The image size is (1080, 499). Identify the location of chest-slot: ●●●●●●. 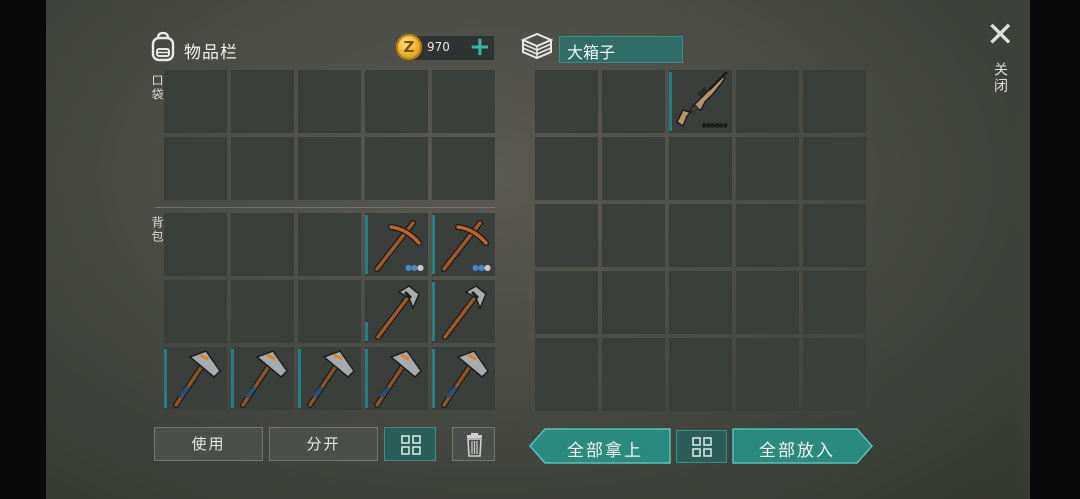
(700, 101).